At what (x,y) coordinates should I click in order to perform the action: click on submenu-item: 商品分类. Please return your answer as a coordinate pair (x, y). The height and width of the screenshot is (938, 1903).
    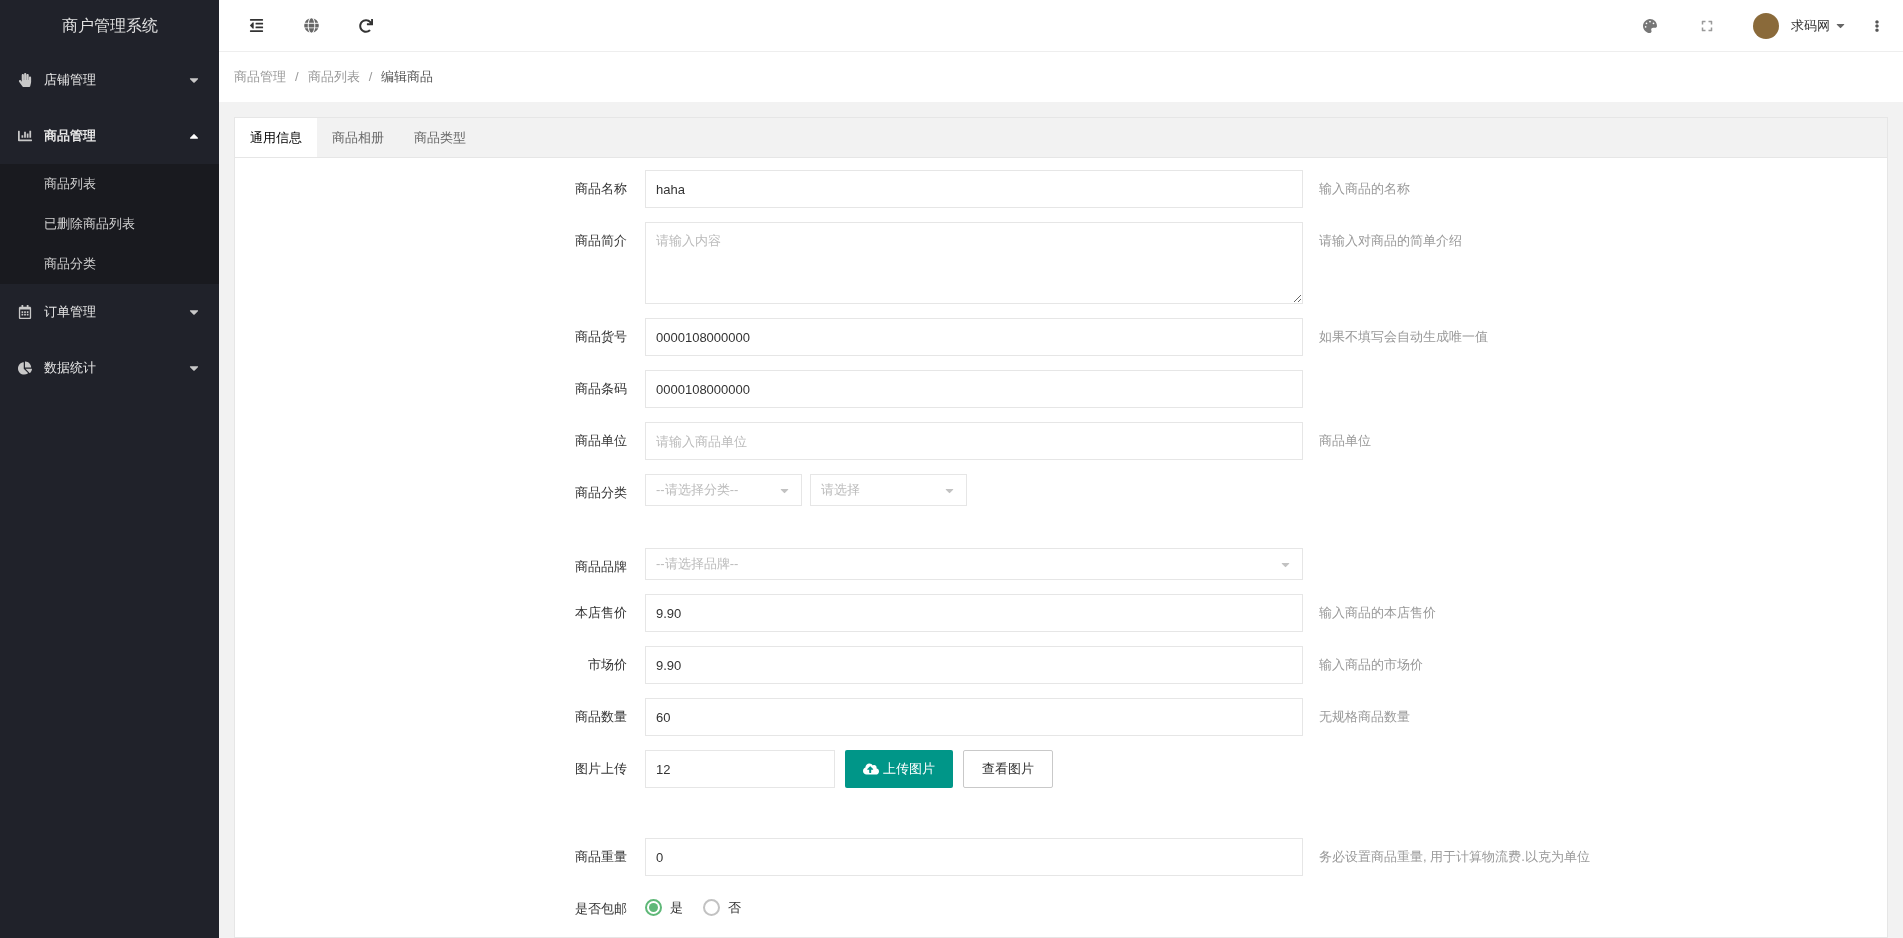
    Looking at the image, I should click on (109, 264).